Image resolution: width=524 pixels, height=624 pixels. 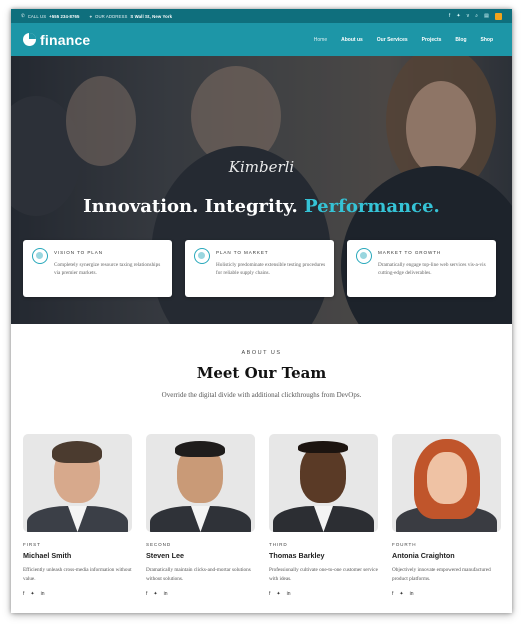 I want to click on logo: finance, so click(x=56, y=40).